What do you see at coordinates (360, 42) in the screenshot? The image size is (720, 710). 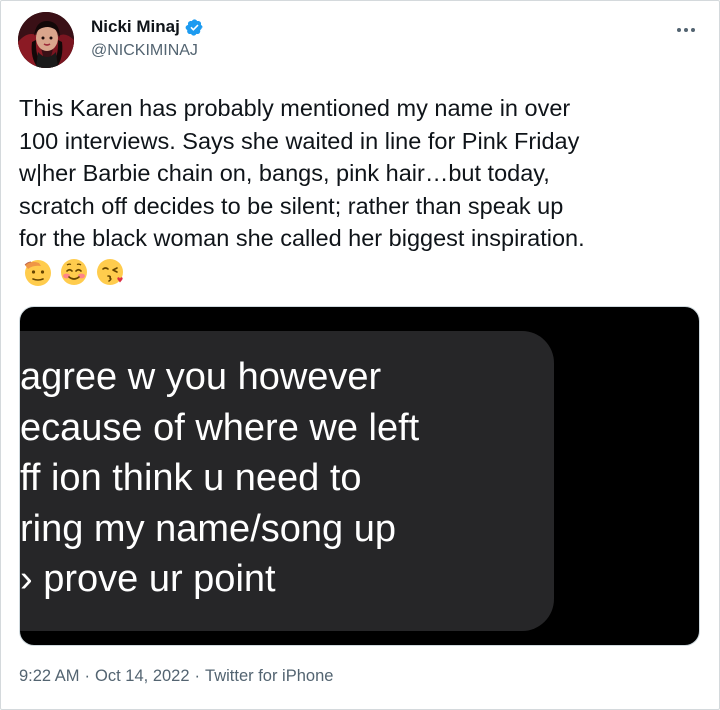 I see `tweet-header: Nicki Minaj @NICKIMINAJ` at bounding box center [360, 42].